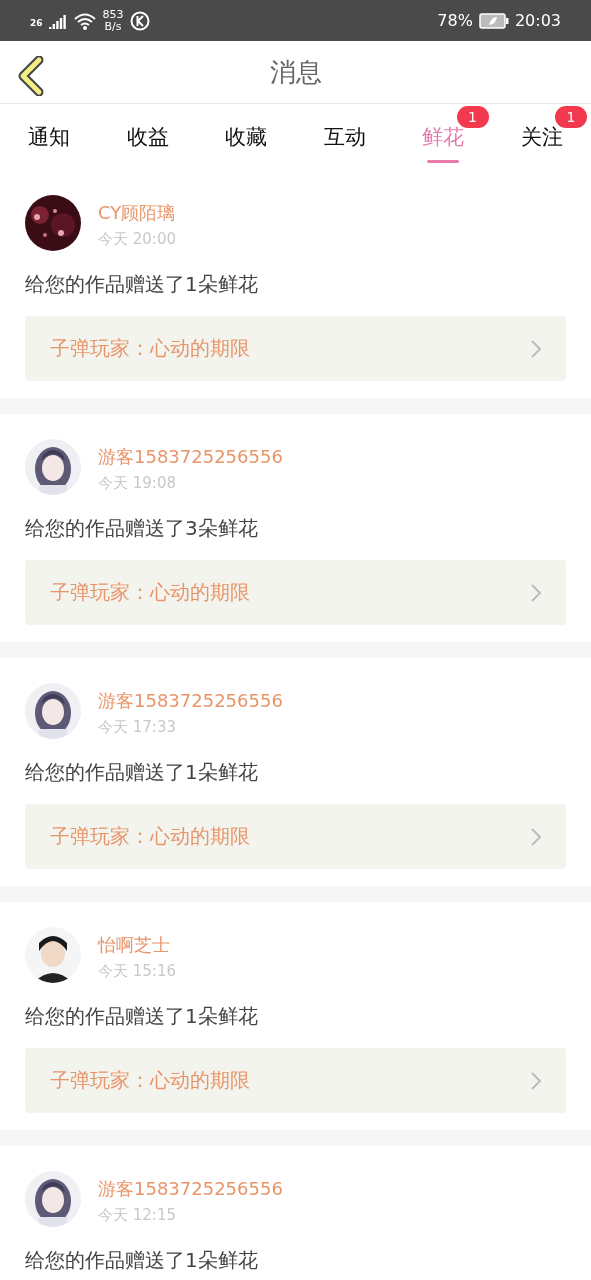 The height and width of the screenshot is (1280, 591). What do you see at coordinates (147, 137) in the screenshot?
I see `tab: 收益` at bounding box center [147, 137].